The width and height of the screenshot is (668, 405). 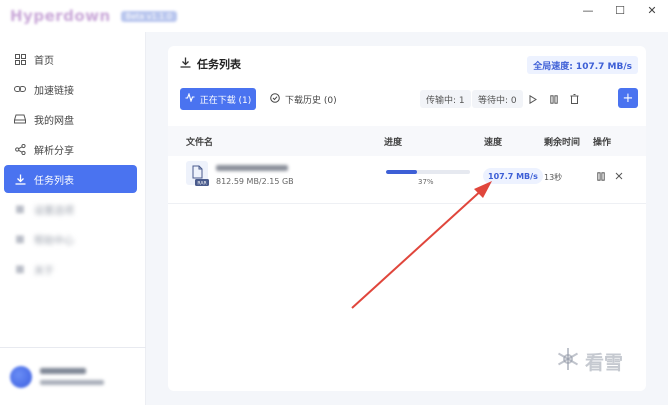 What do you see at coordinates (533, 99) in the screenshot?
I see `play-icon` at bounding box center [533, 99].